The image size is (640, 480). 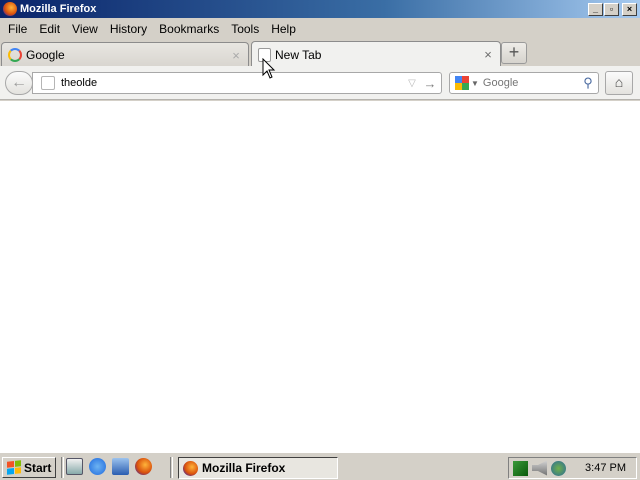 I want to click on menu-bookmarks: Bookmarks, so click(x=189, y=29).